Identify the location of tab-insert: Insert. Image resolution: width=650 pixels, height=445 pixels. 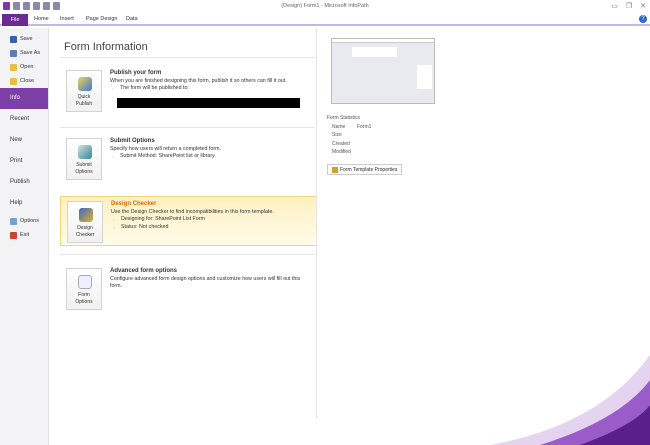
(67, 19).